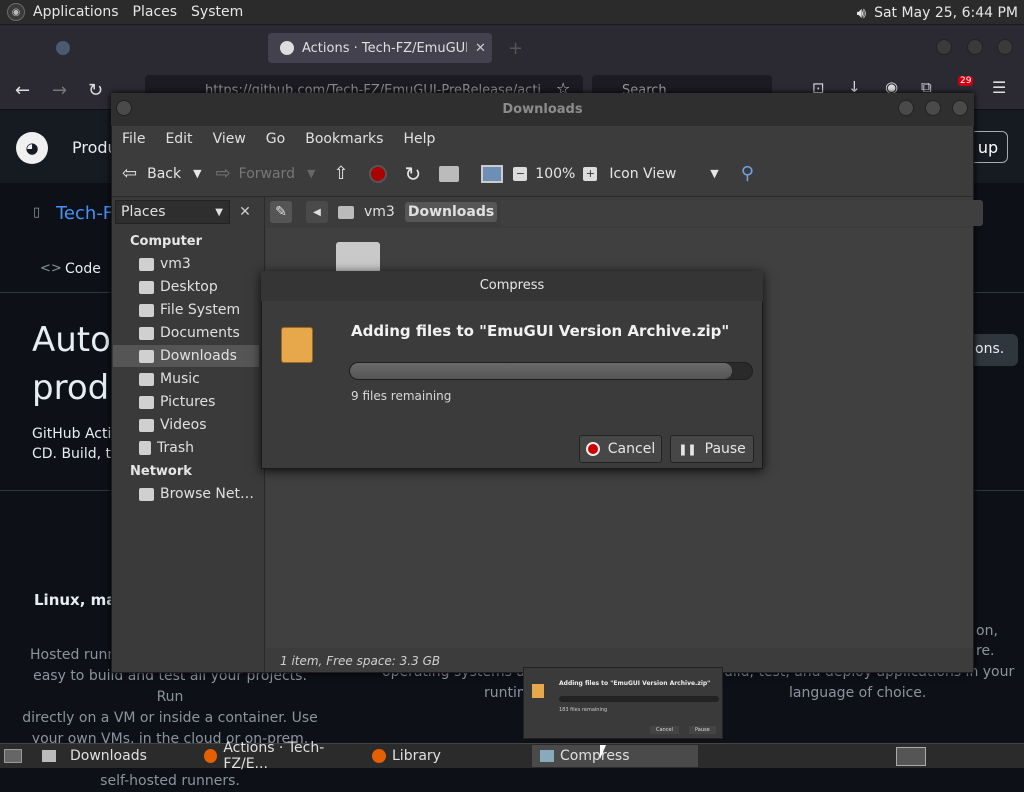 The height and width of the screenshot is (792, 1024). Describe the element at coordinates (146, 494) in the screenshot. I see `network-icon` at that location.